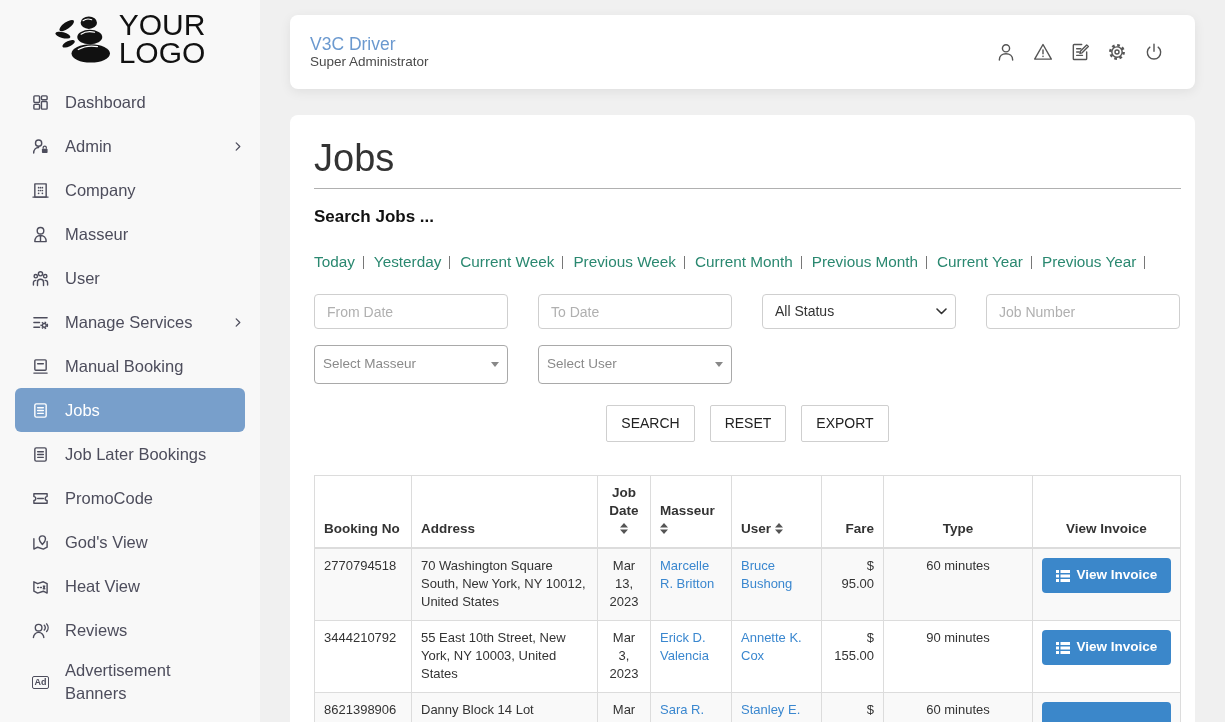 Image resolution: width=1225 pixels, height=722 pixels. I want to click on user-role: Super Administrator, so click(369, 62).